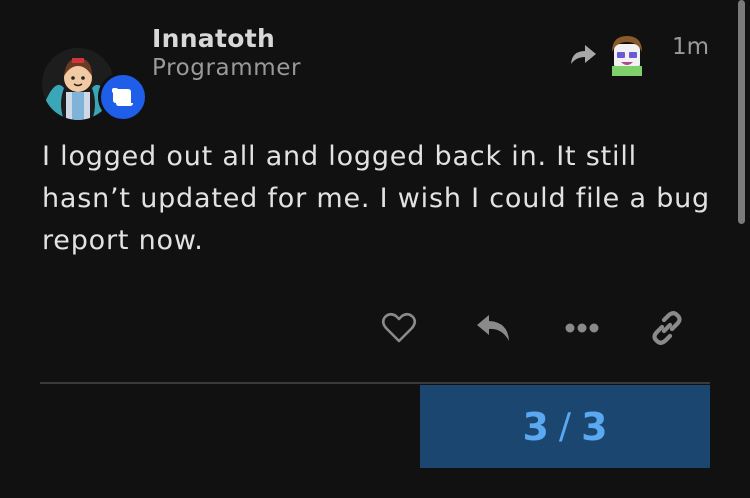 This screenshot has height=498, width=750. I want to click on reply-to-indicator, so click(610, 55).